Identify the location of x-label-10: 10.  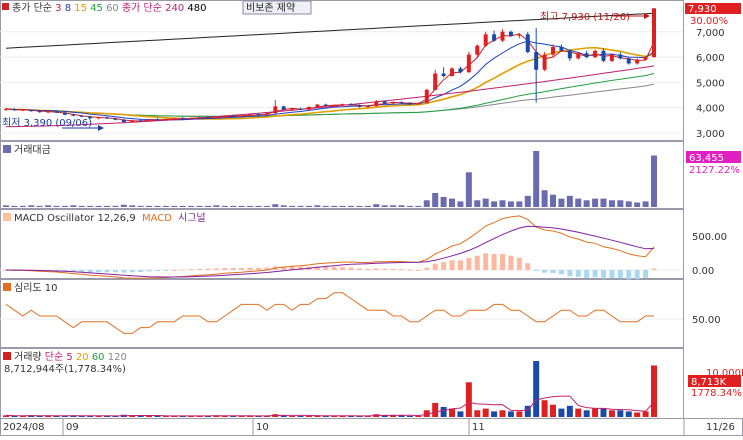
(262, 427).